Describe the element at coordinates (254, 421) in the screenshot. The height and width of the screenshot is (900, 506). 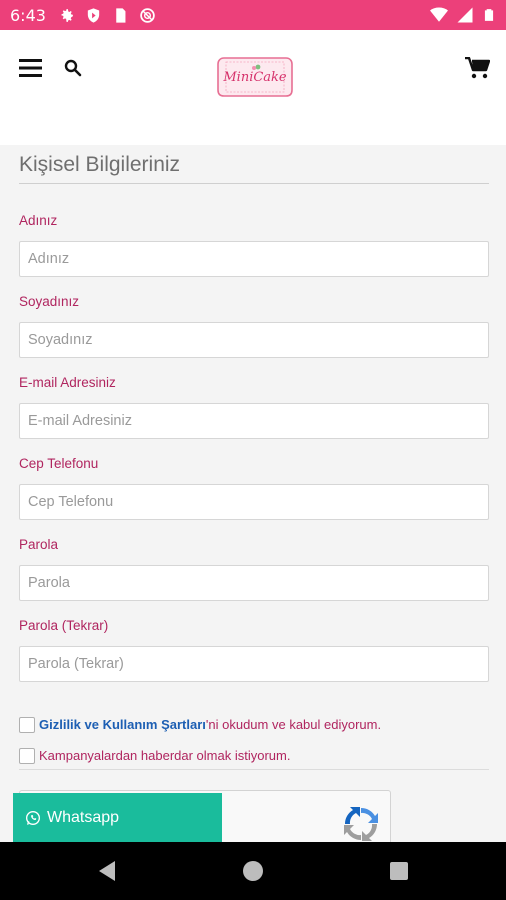
I see `email-input` at that location.